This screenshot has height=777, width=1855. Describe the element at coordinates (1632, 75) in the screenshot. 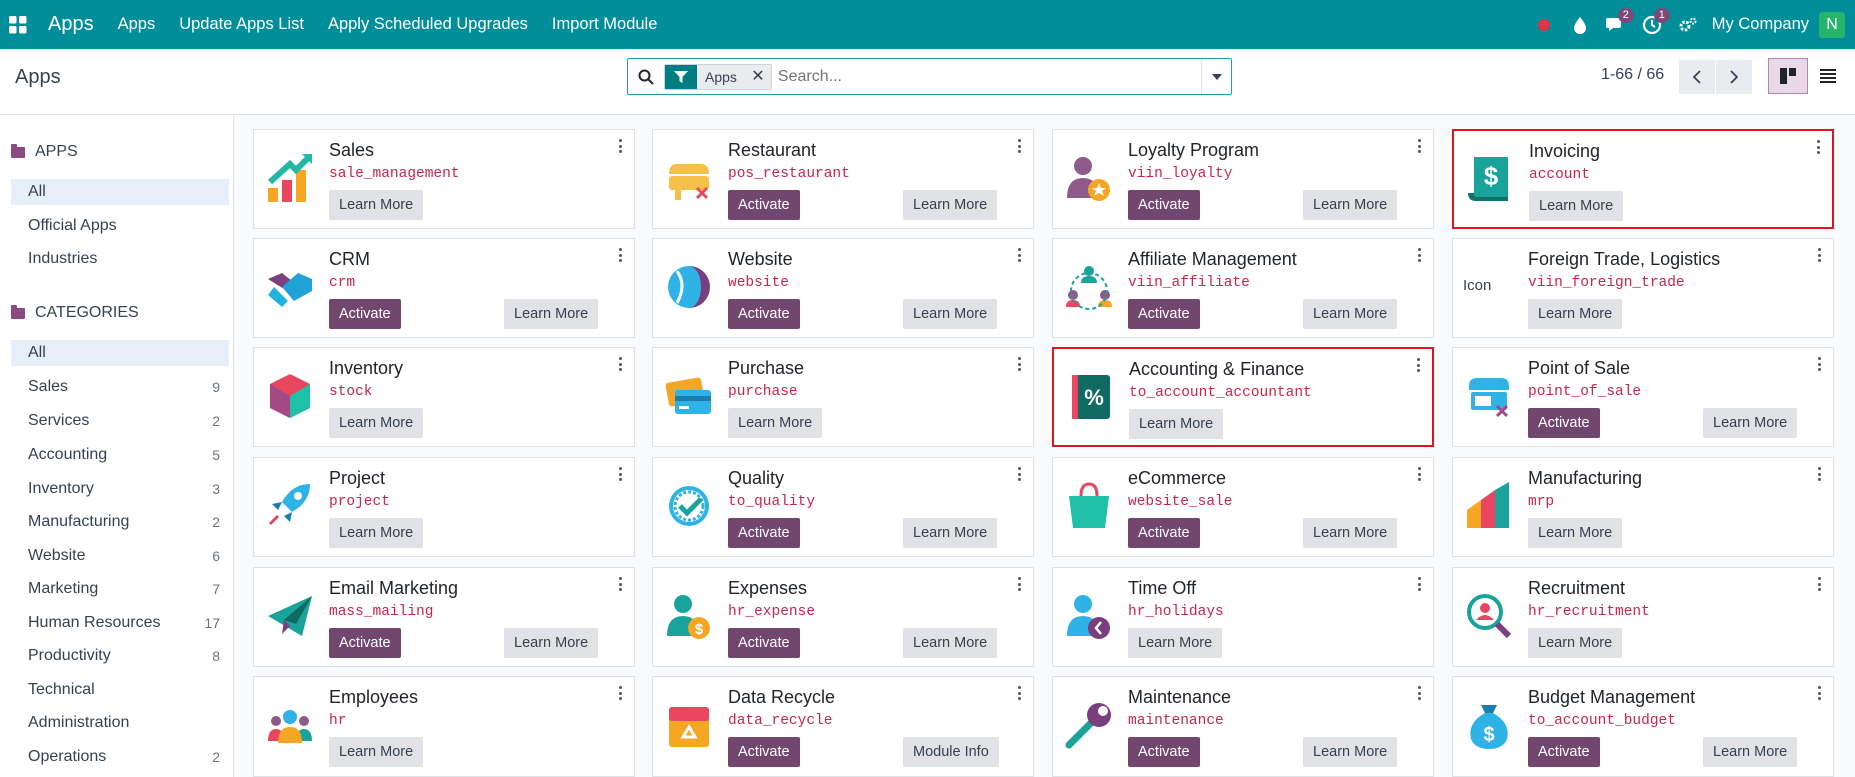

I see `pager-value: 1-66 / 66` at that location.